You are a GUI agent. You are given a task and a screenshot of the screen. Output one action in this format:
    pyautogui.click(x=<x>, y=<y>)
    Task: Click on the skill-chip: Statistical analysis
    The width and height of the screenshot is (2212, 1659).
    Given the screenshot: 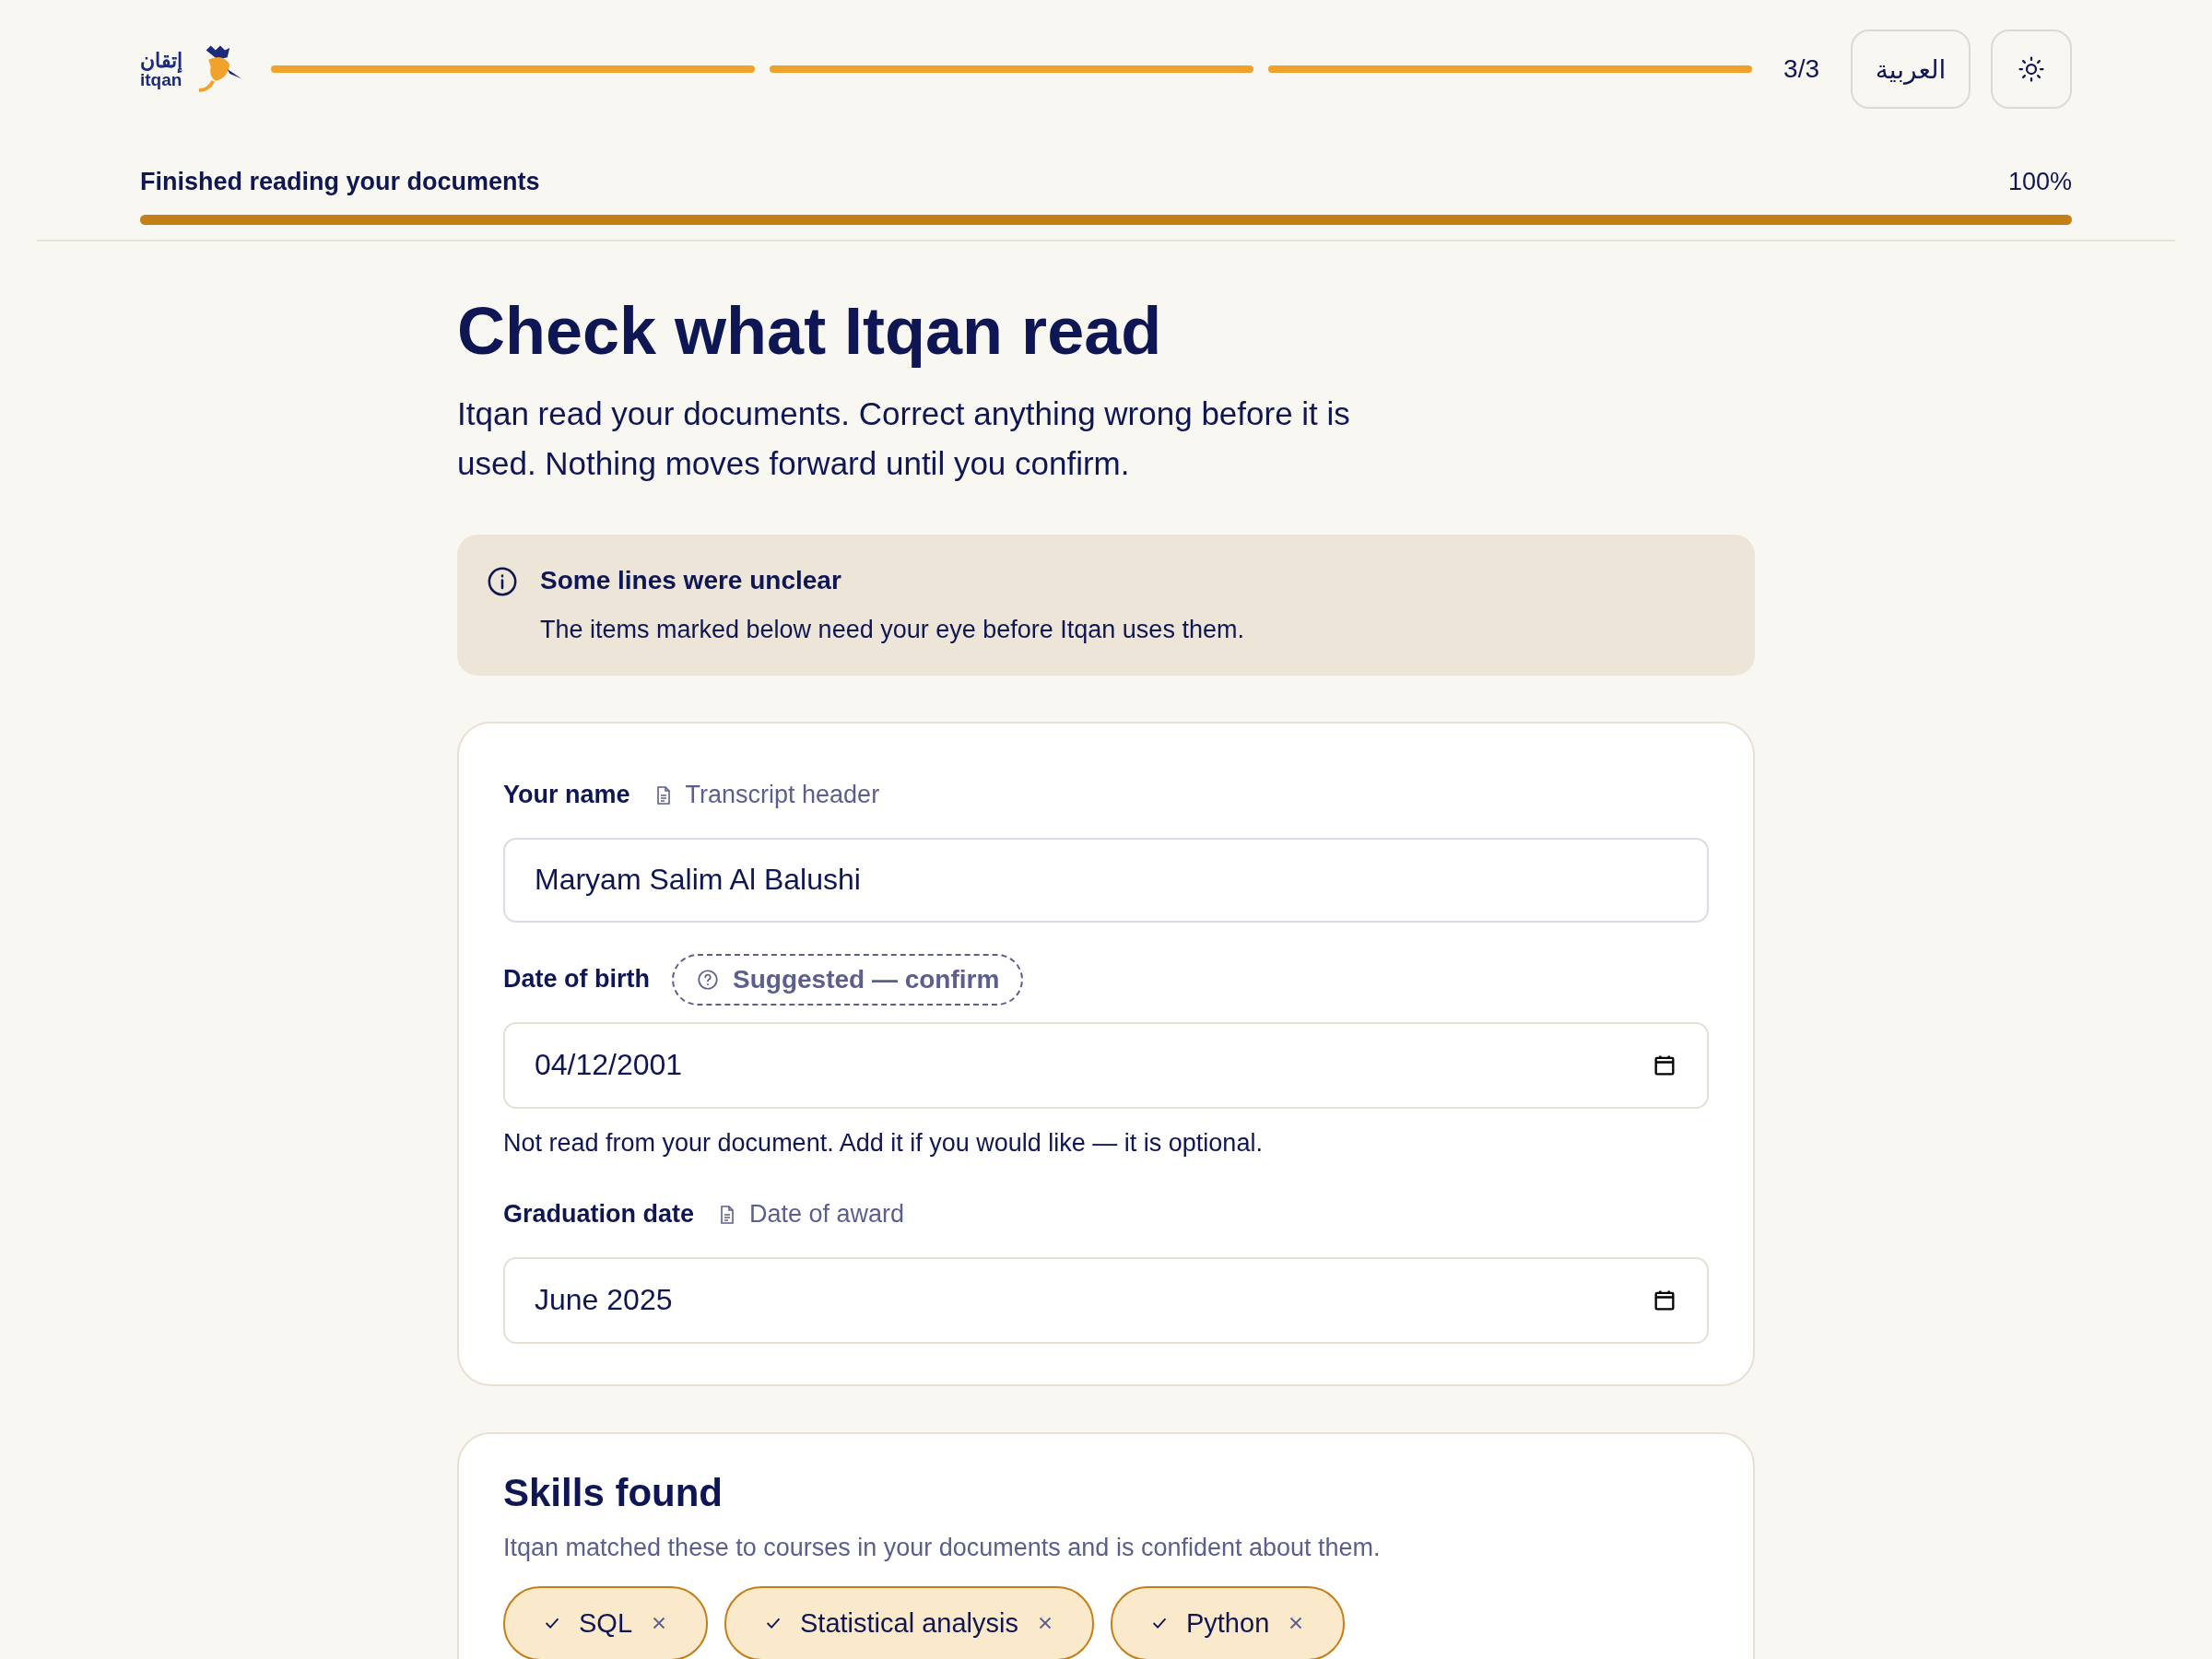 What is the action you would take?
    pyautogui.click(x=909, y=1622)
    